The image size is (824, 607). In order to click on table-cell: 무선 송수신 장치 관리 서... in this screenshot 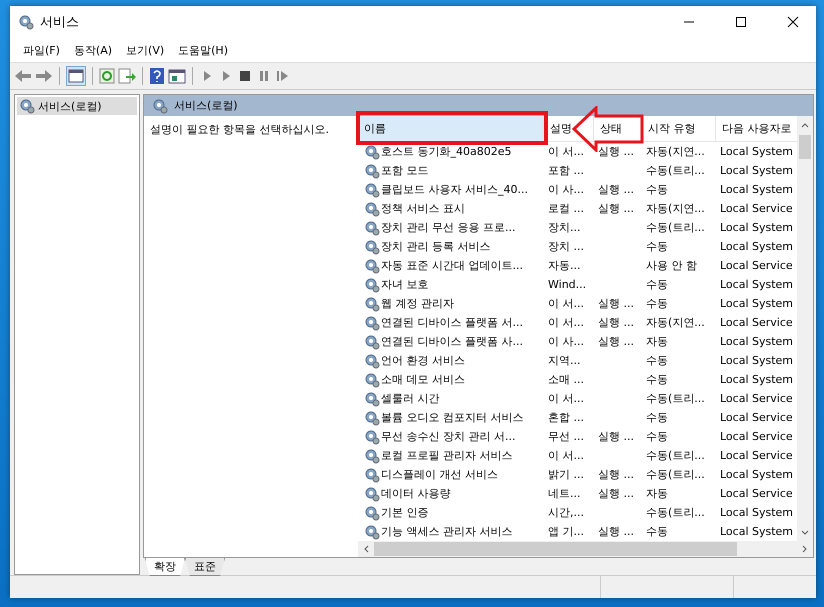, I will do `click(448, 436)`.